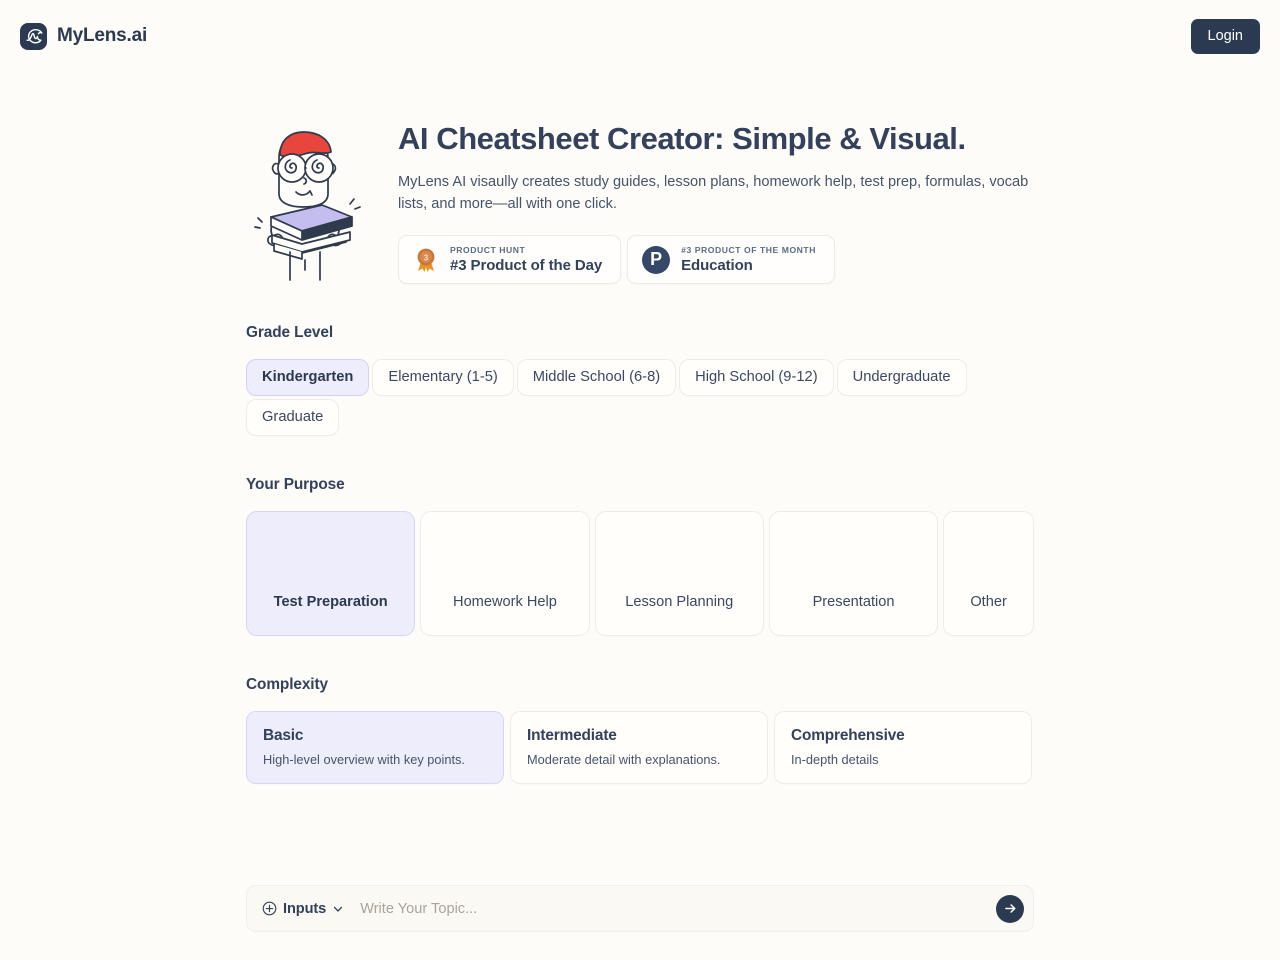 This screenshot has width=1280, height=960. What do you see at coordinates (596, 378) in the screenshot?
I see `grade-chip-middle-school: Middle School (6-8)` at bounding box center [596, 378].